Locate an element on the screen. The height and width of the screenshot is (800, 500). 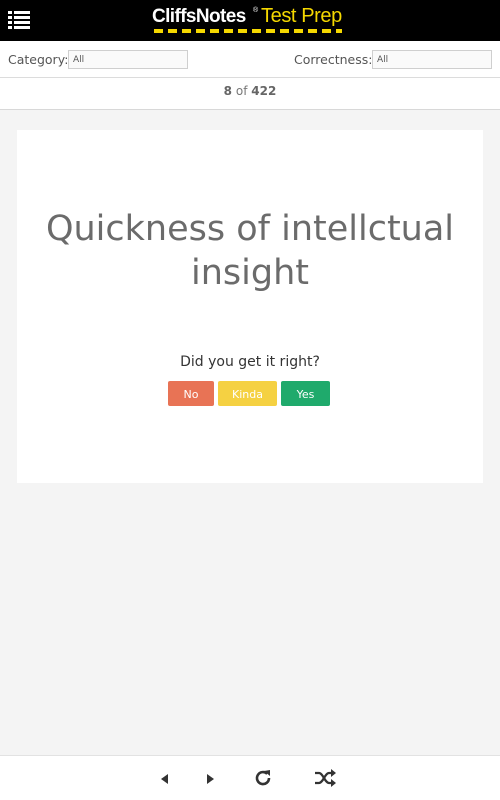
header: CliffsNotes ® Test Prep is located at coordinates (250, 20).